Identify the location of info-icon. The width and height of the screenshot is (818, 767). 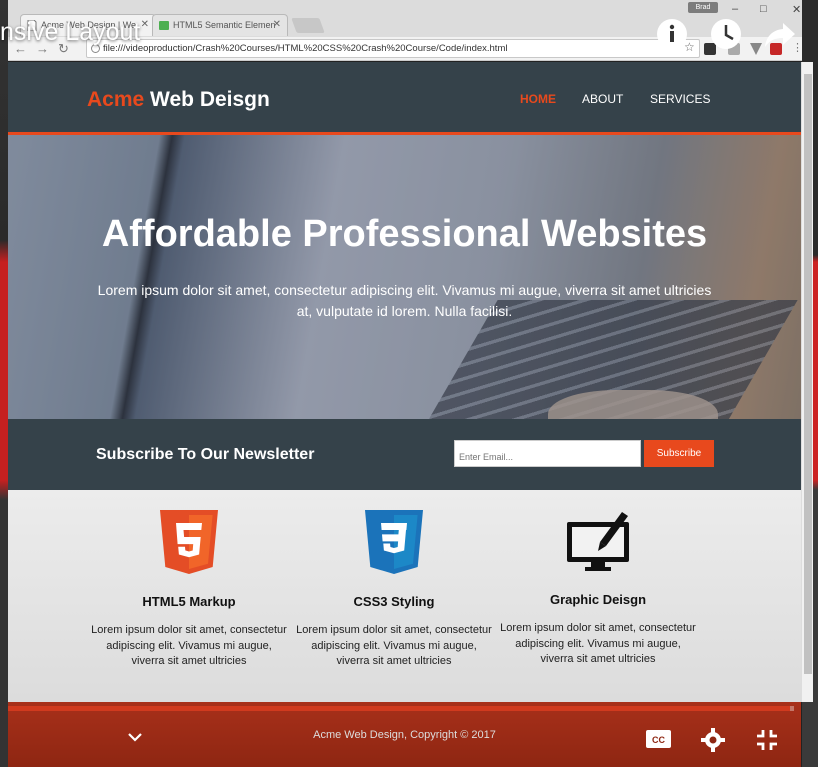
(672, 34).